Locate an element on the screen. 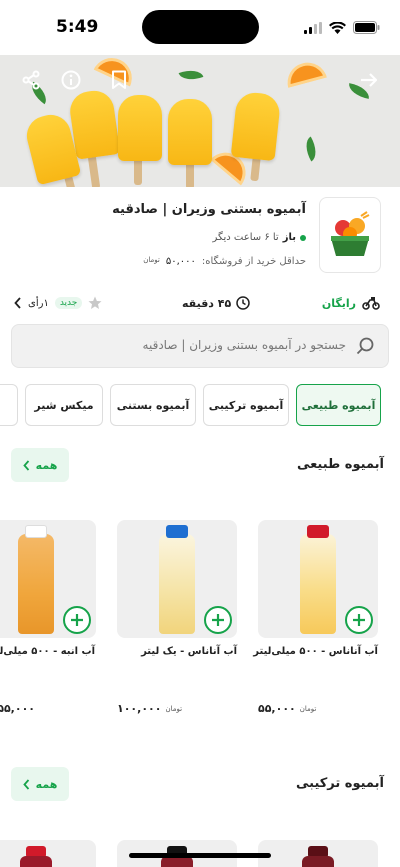  product-price: تومان ۵۵,۰۰۰ is located at coordinates (287, 708).